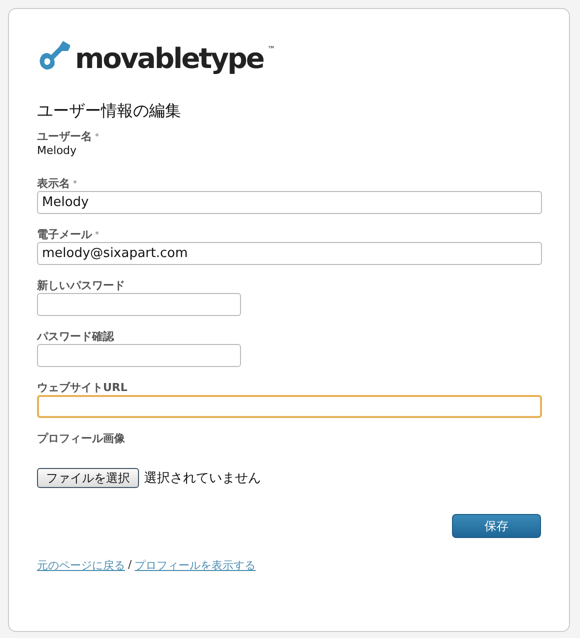 This screenshot has width=580, height=638. What do you see at coordinates (289, 202) in the screenshot?
I see `input-field: Melody` at bounding box center [289, 202].